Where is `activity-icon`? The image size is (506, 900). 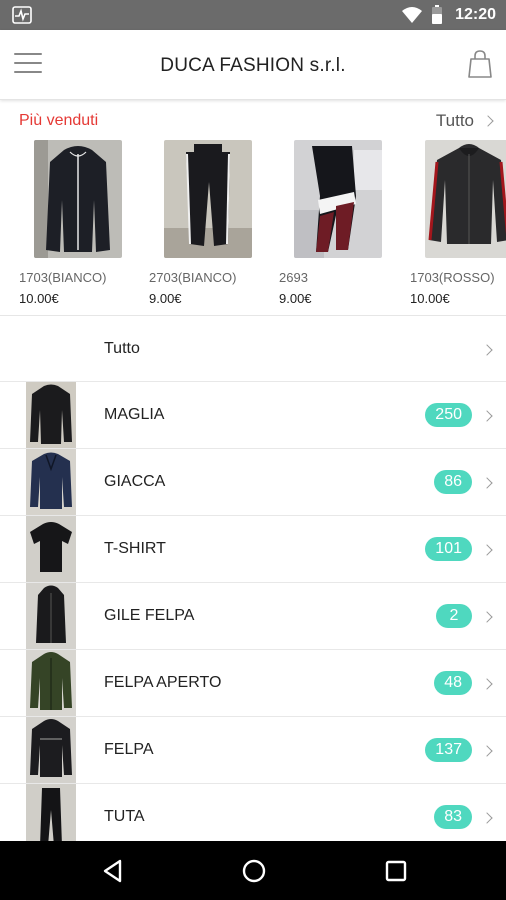
activity-icon is located at coordinates (22, 15).